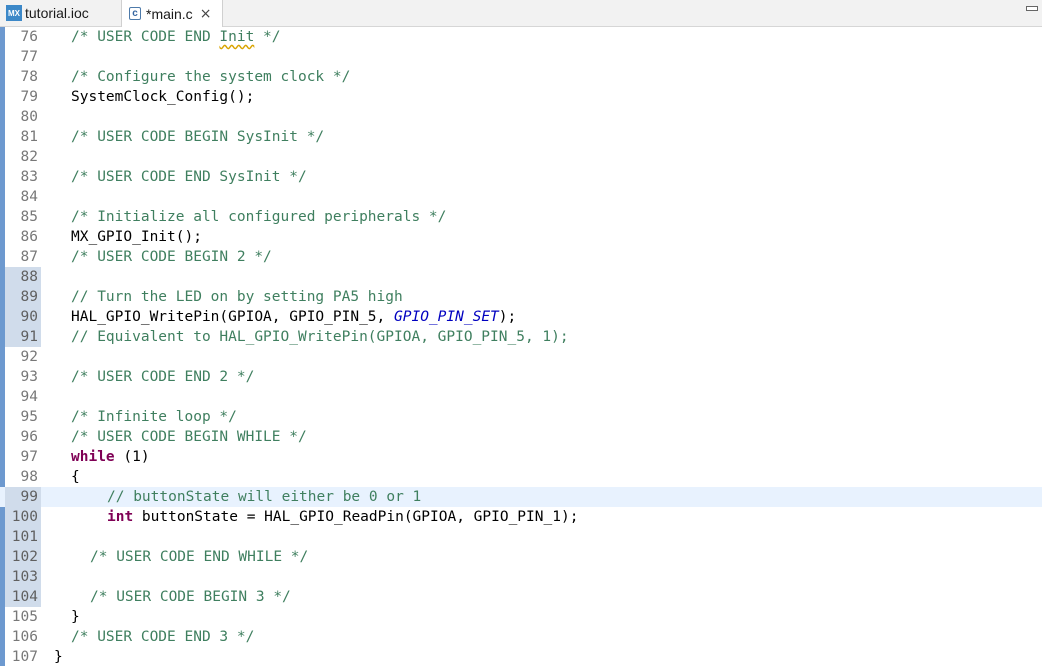 This screenshot has height=666, width=1042. I want to click on code-token: SystemClock_Config();, so click(163, 97).